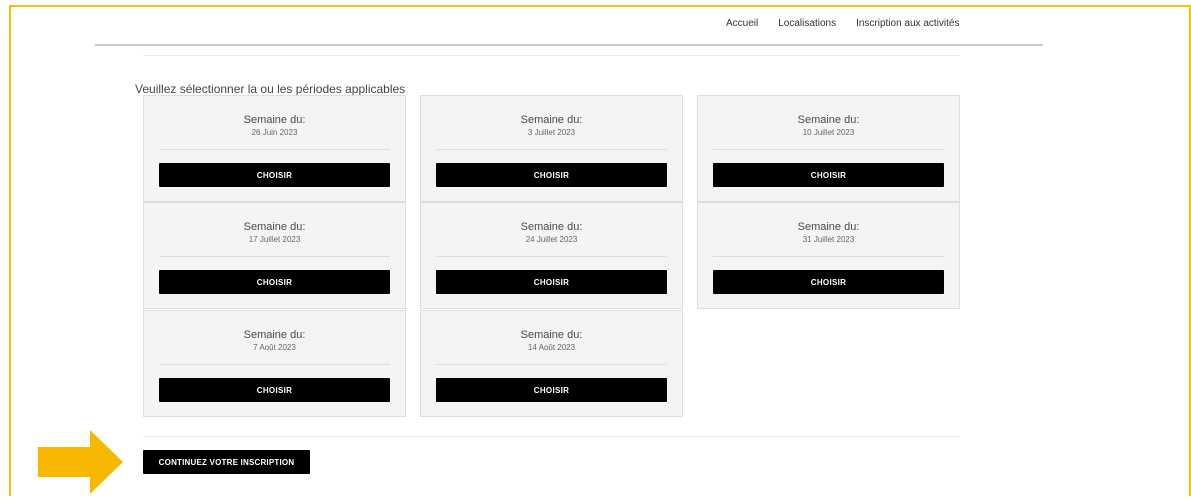 The width and height of the screenshot is (1191, 499). Describe the element at coordinates (551, 239) in the screenshot. I see `week-card-date: 24 Juillet 2023` at that location.